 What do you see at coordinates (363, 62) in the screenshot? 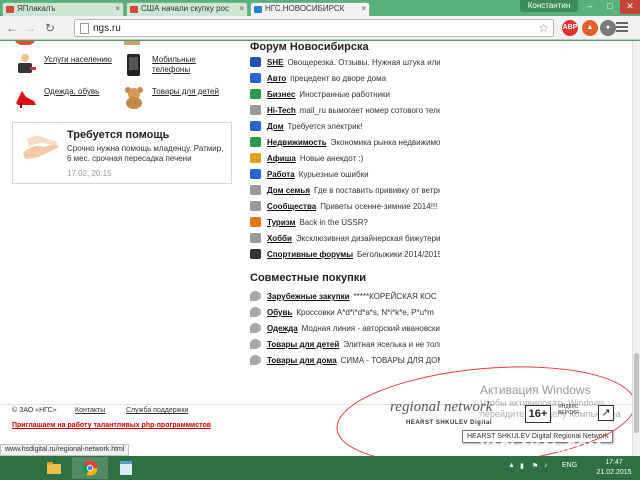
I see `forum-topic-text: Овощерезка. Отзывы. Нужная штука или не` at bounding box center [363, 62].